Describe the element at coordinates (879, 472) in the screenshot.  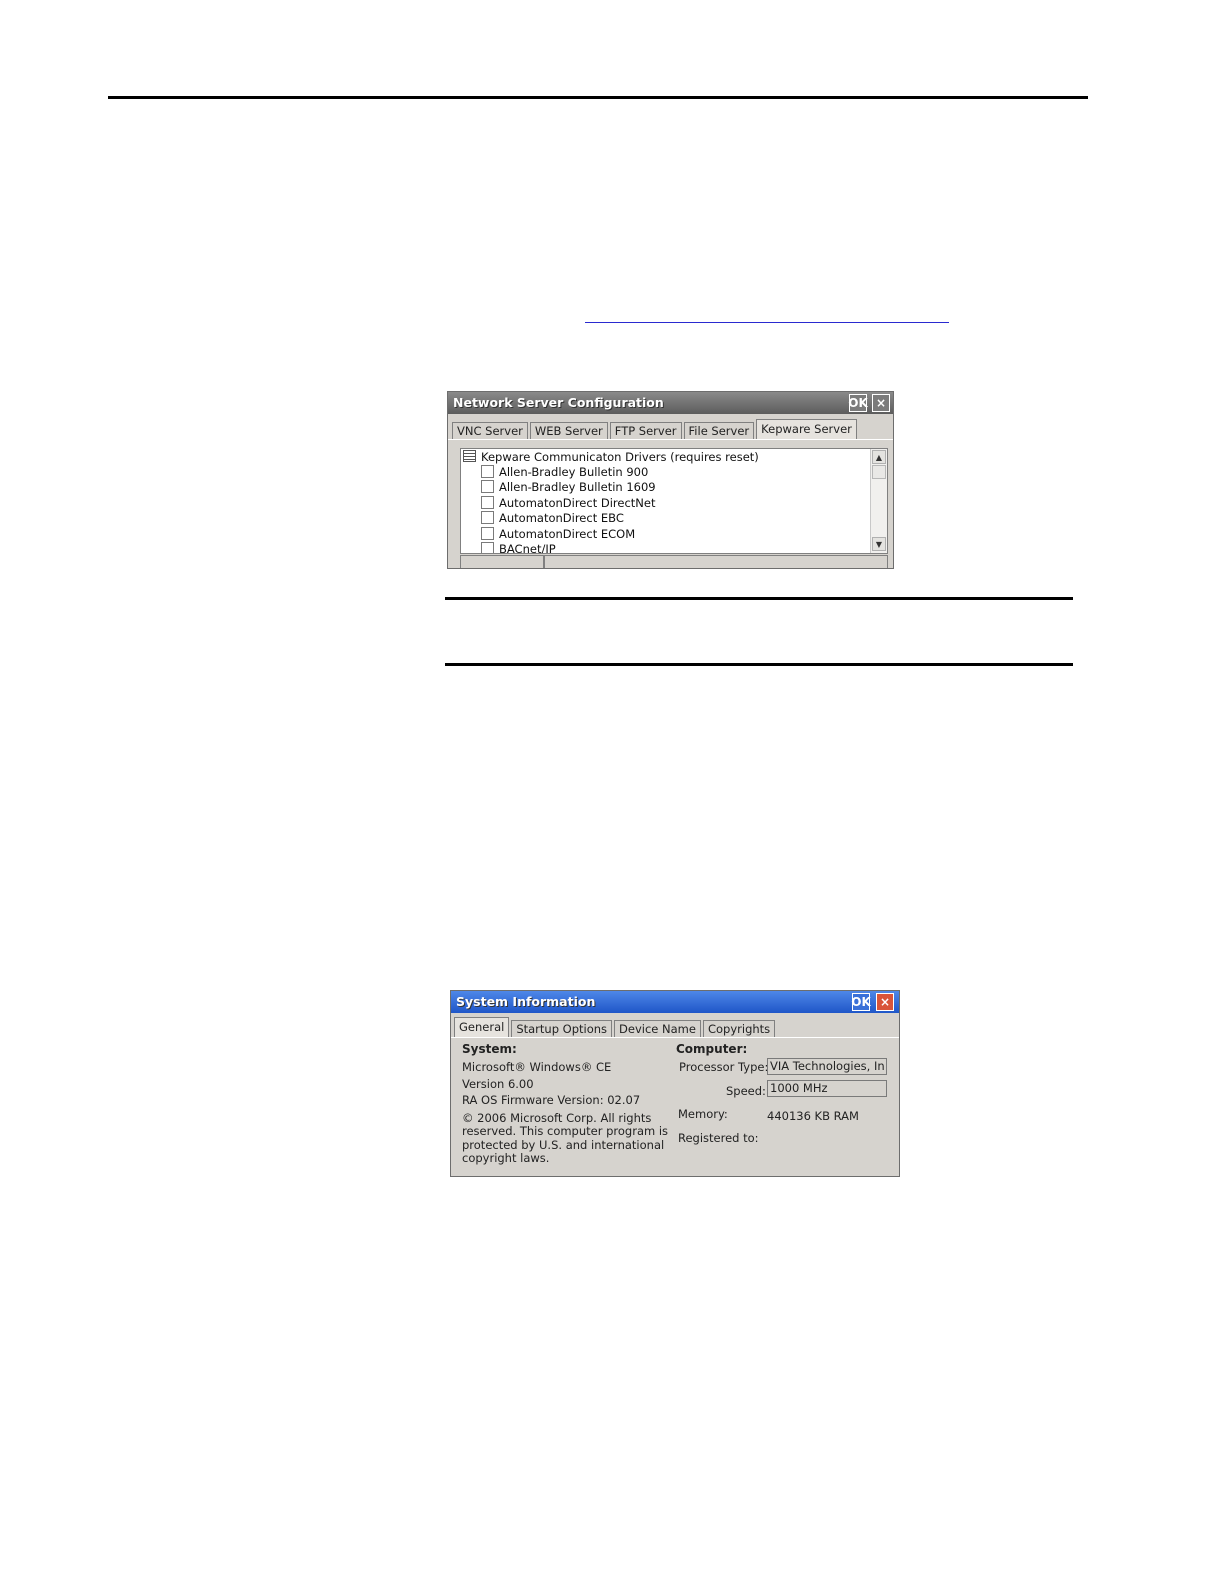
I see `scroll-thumb` at that location.